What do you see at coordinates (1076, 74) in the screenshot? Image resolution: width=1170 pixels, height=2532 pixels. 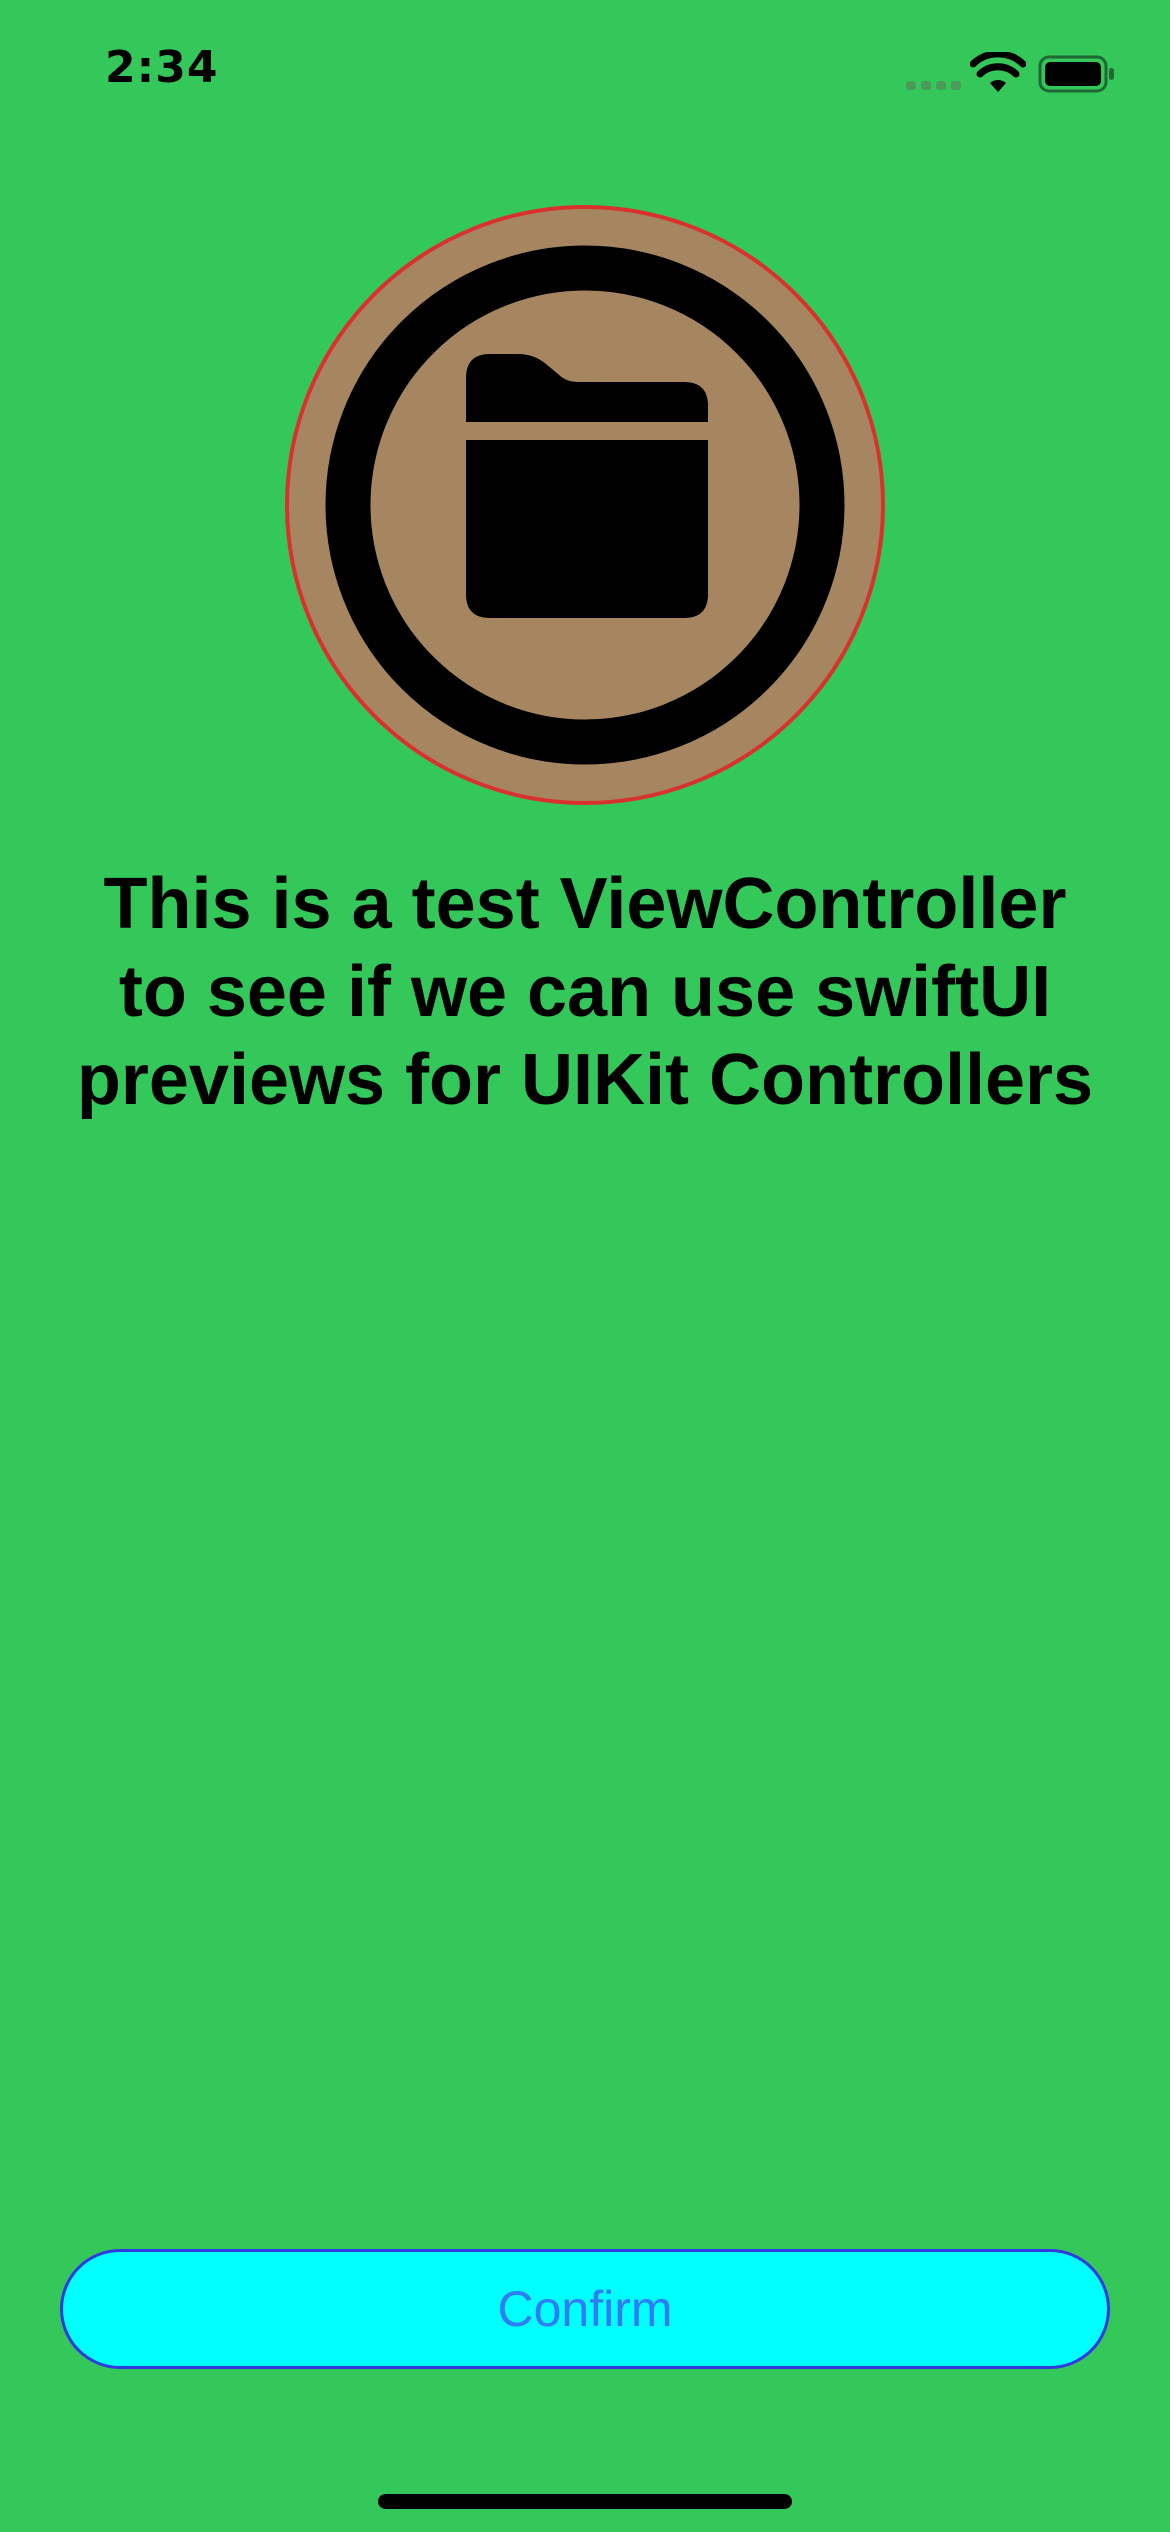 I see `battery-icon` at bounding box center [1076, 74].